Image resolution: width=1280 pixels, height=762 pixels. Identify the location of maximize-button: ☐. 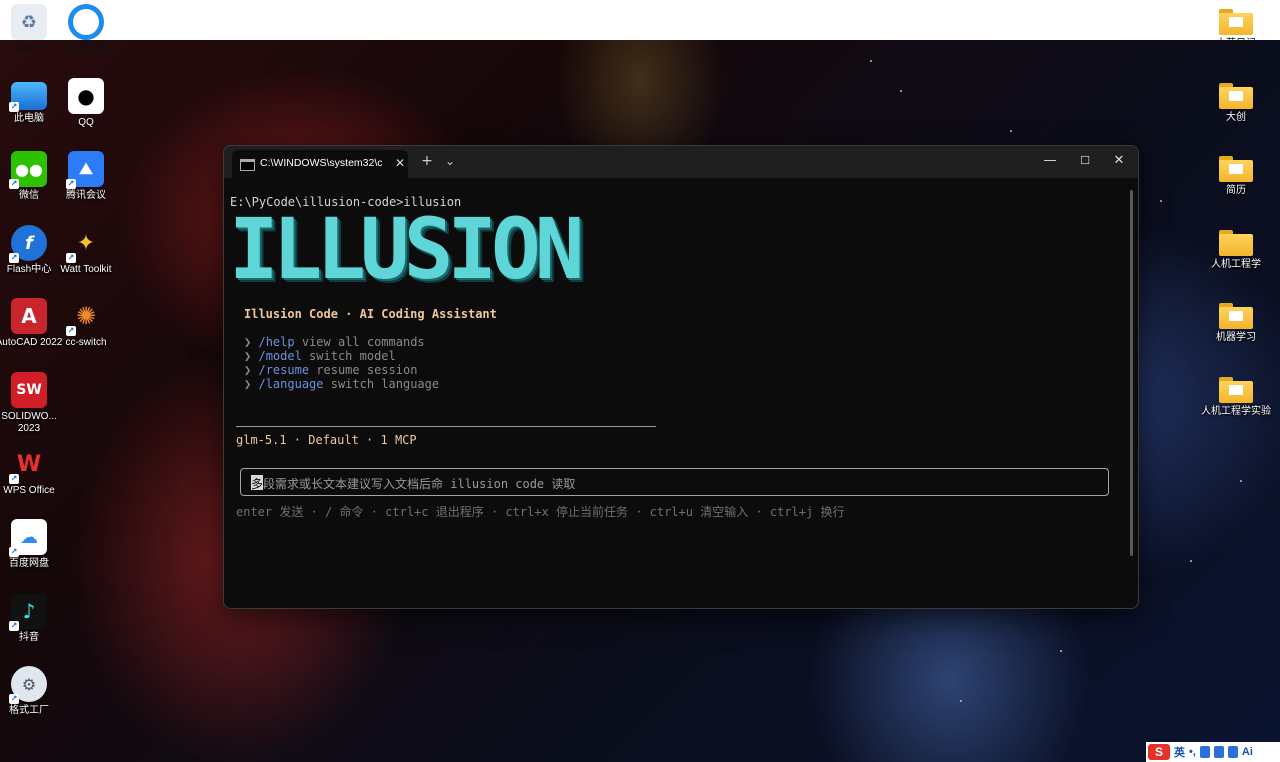
(1085, 161).